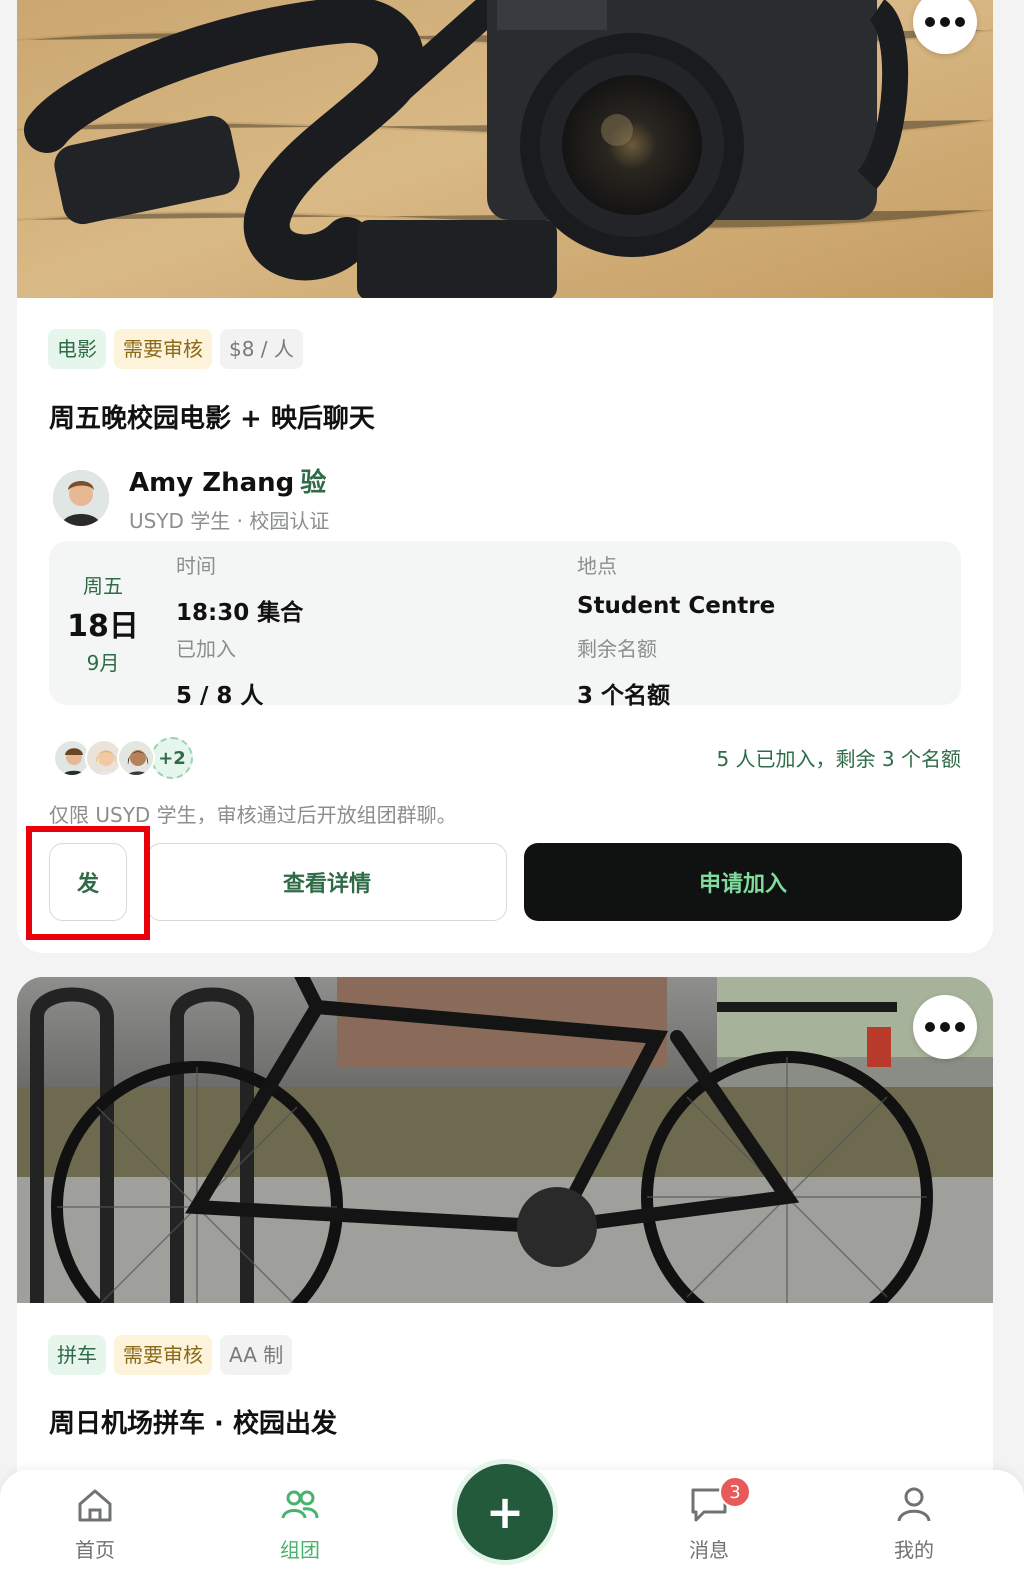  Describe the element at coordinates (95, 1505) in the screenshot. I see `home-icon` at that location.